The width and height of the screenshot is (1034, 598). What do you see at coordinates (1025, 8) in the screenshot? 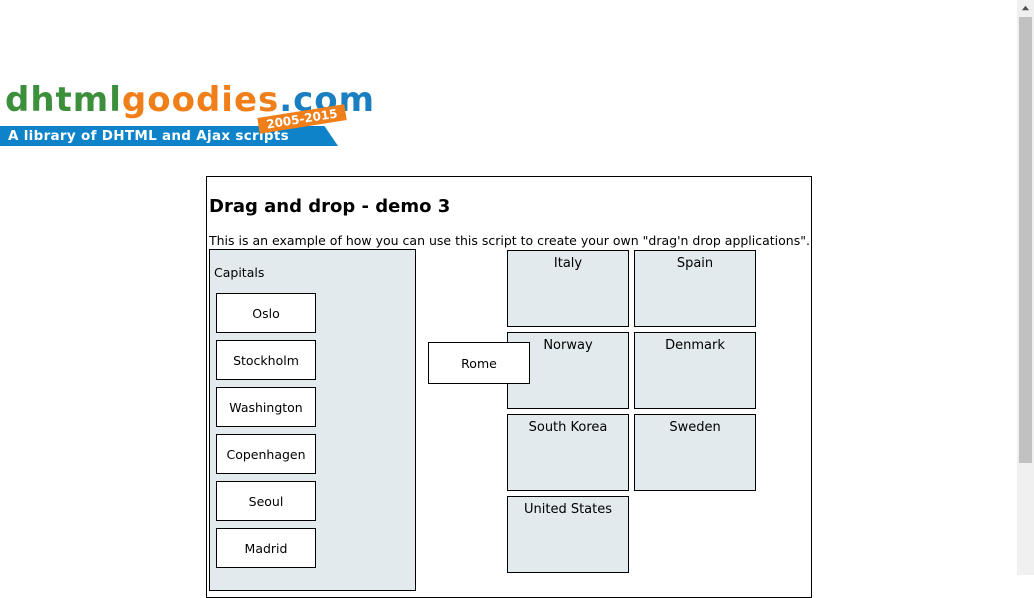
I see `scroll-up-arrow-icon` at bounding box center [1025, 8].